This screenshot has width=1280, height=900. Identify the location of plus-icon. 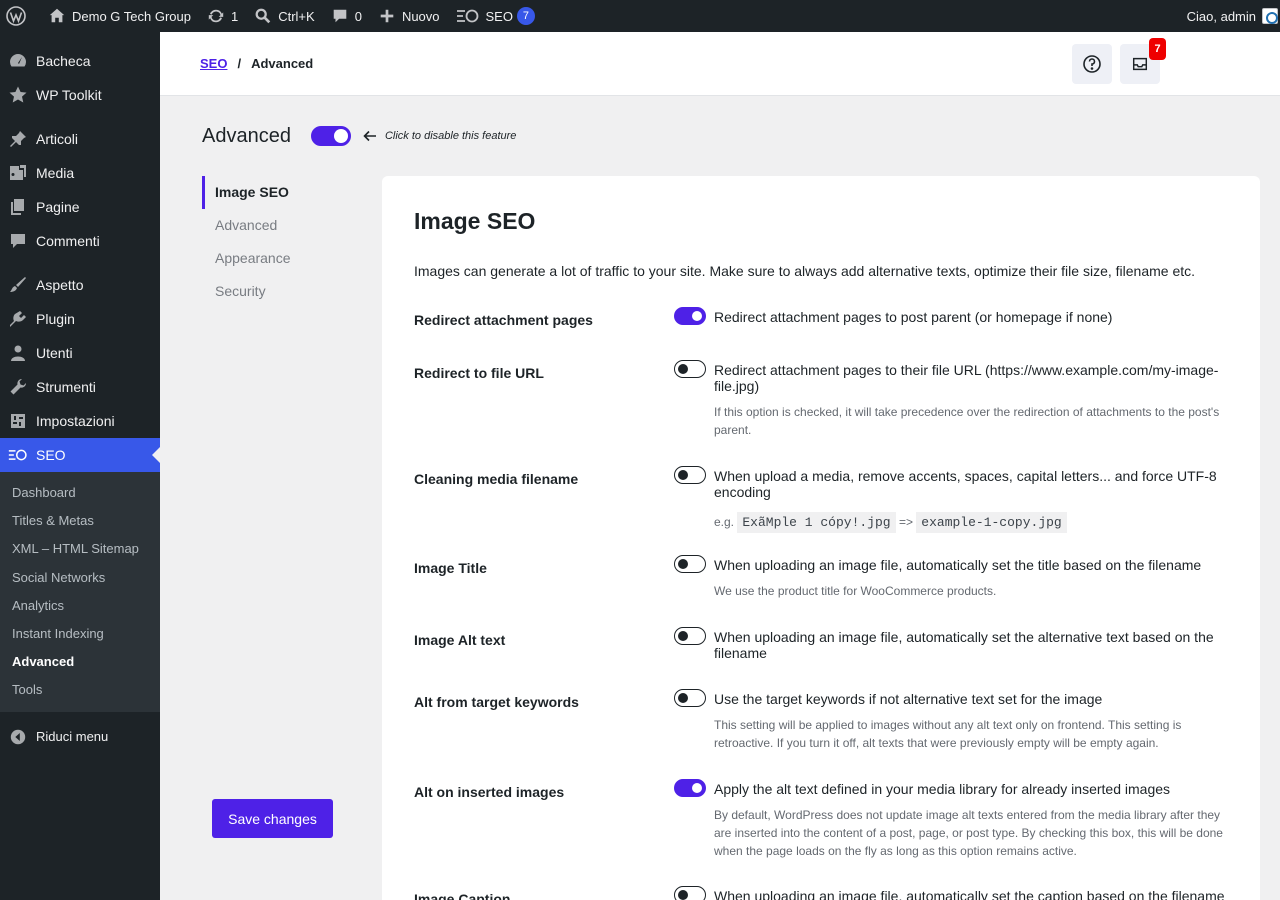
(387, 16).